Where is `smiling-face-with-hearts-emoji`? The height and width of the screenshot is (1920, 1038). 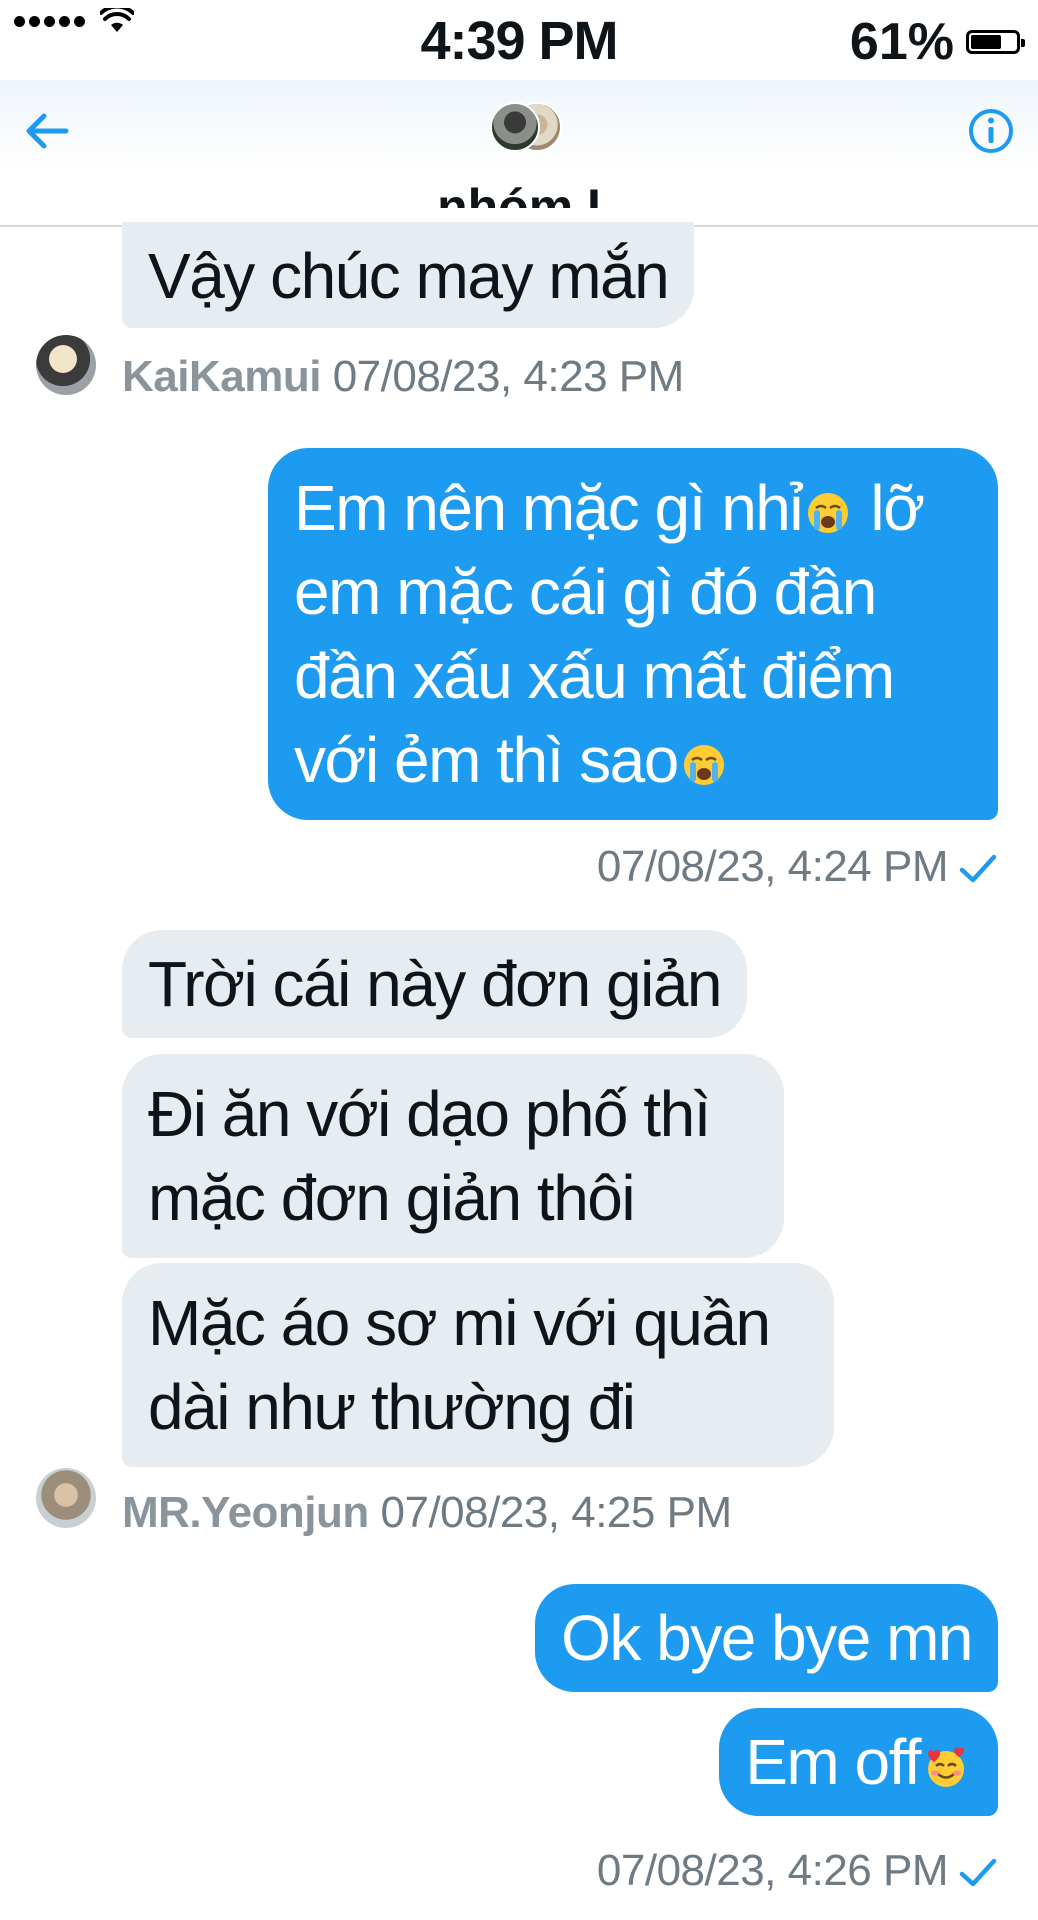
smiling-face-with-hearts-emoji is located at coordinates (946, 1767).